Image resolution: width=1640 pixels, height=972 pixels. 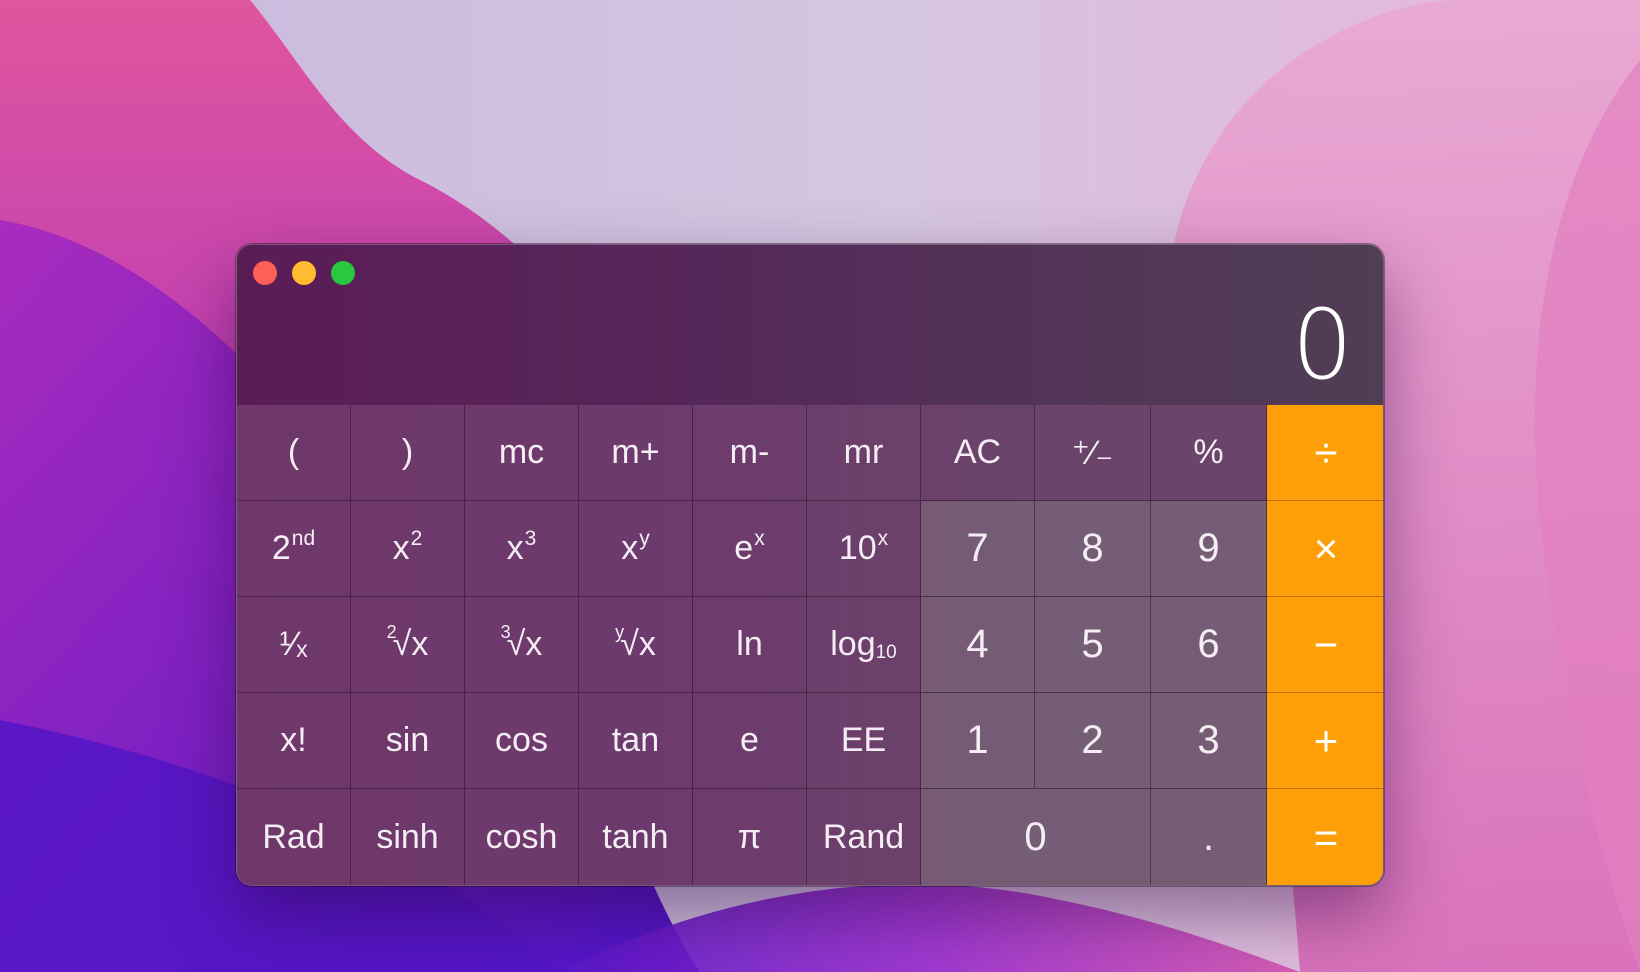 I want to click on subtract-button: −, so click(x=1325, y=645).